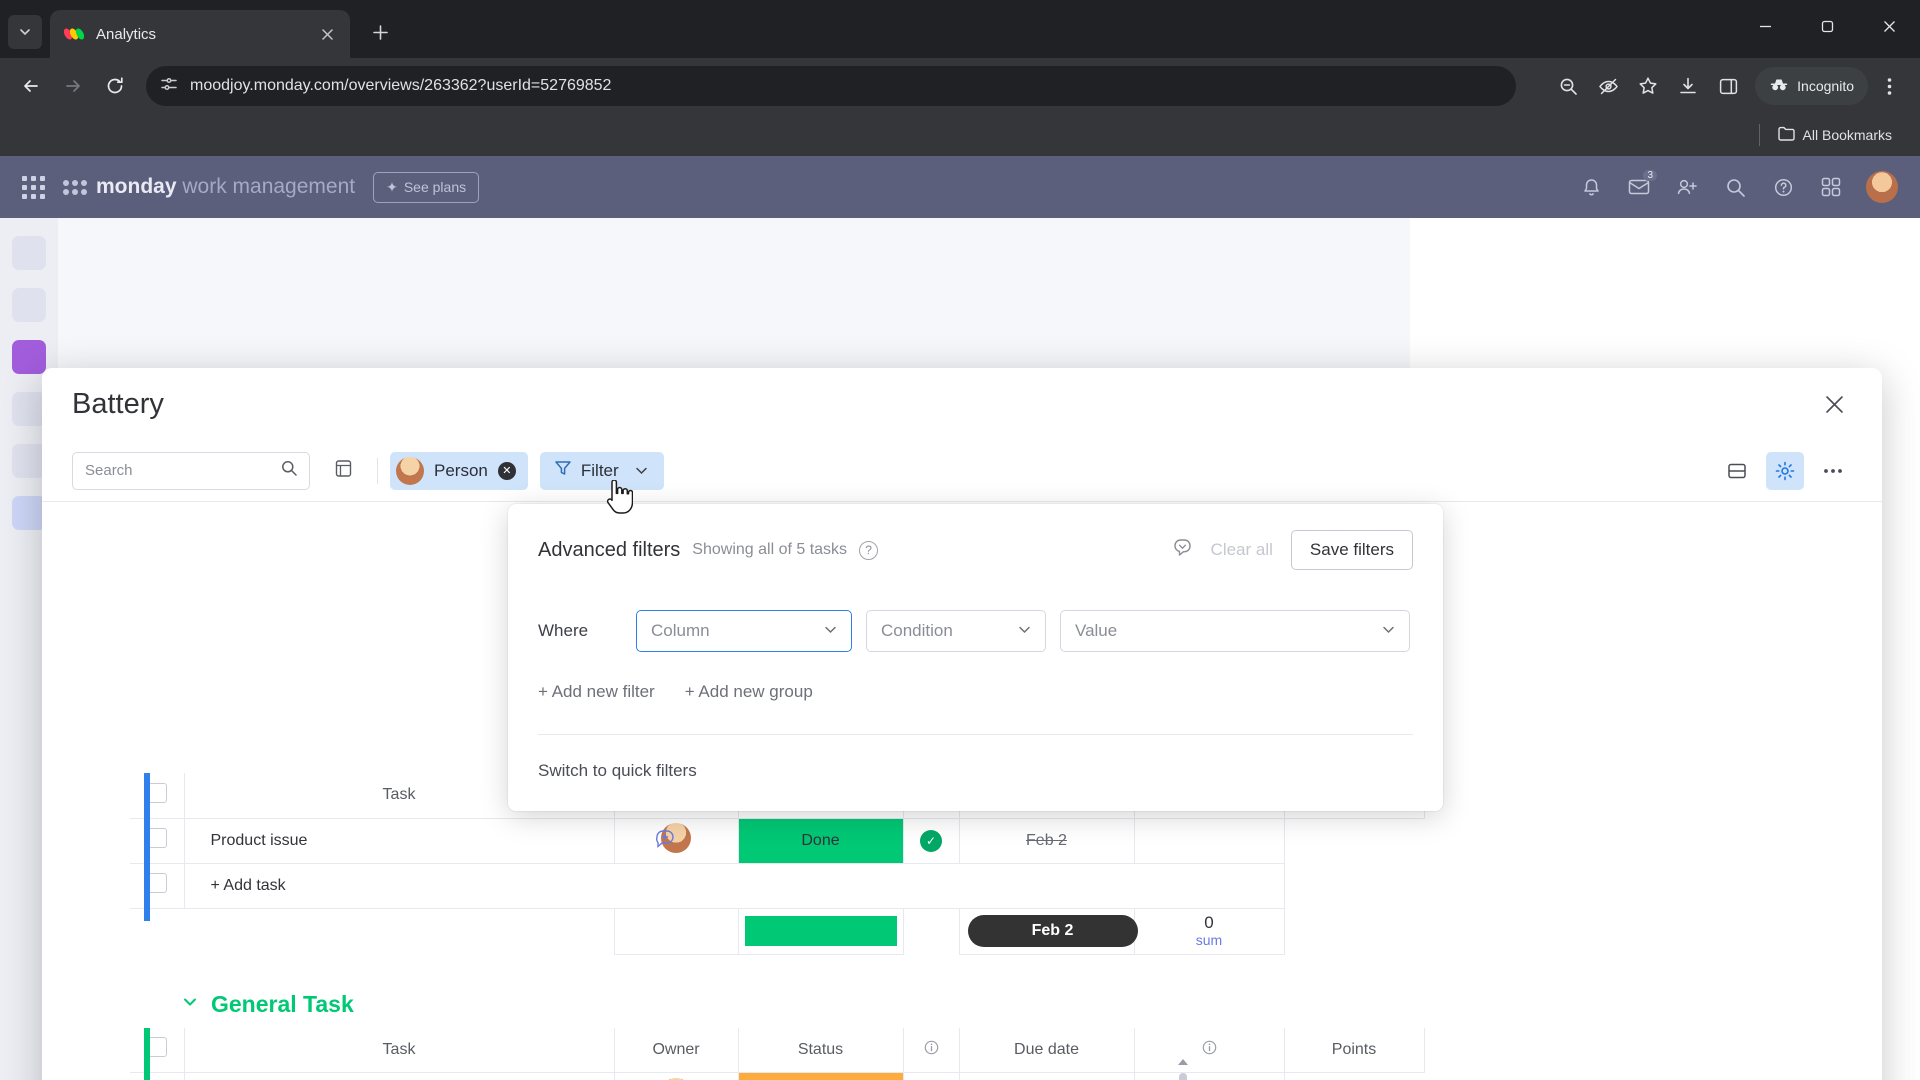 The image size is (1920, 1080). I want to click on maximize-button, so click(1827, 26).